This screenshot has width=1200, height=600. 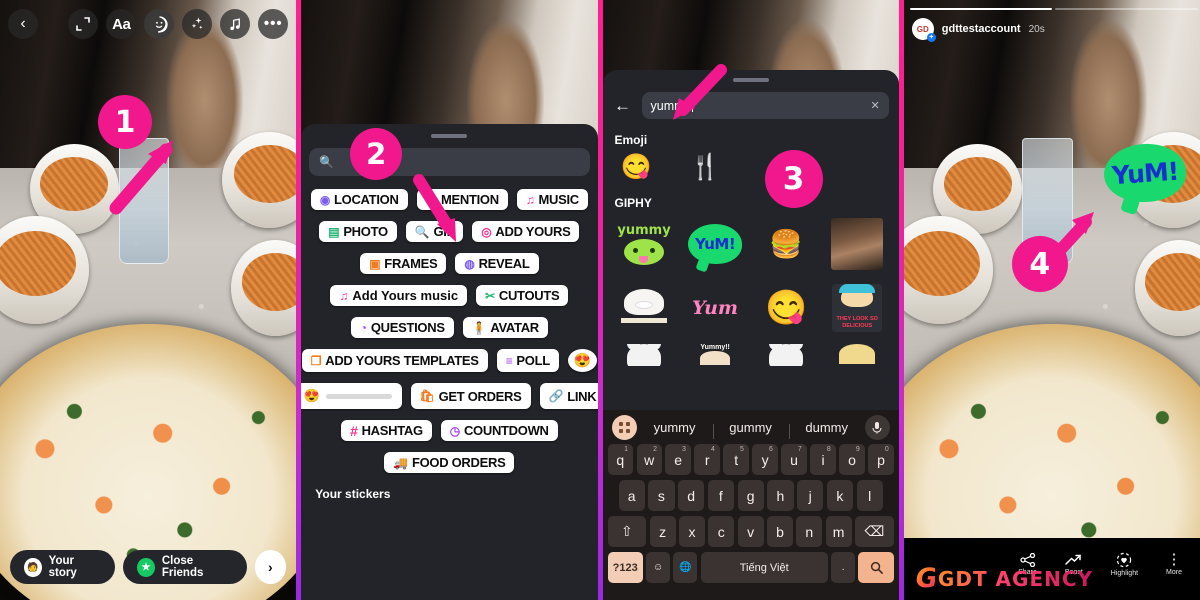 What do you see at coordinates (981, 29) in the screenshot?
I see `username-label: gdttestaccount` at bounding box center [981, 29].